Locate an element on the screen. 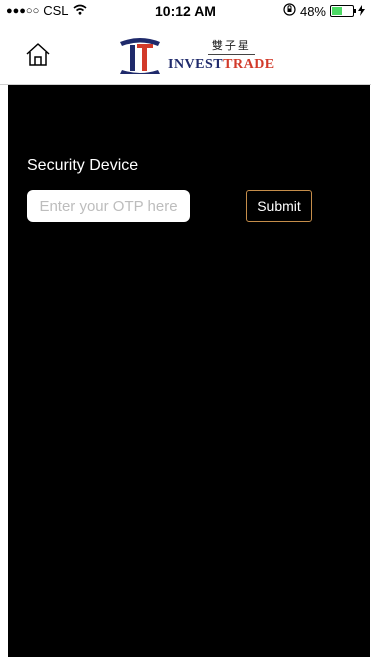 The image size is (371, 657). security-device-label: Security Device is located at coordinates (83, 165).